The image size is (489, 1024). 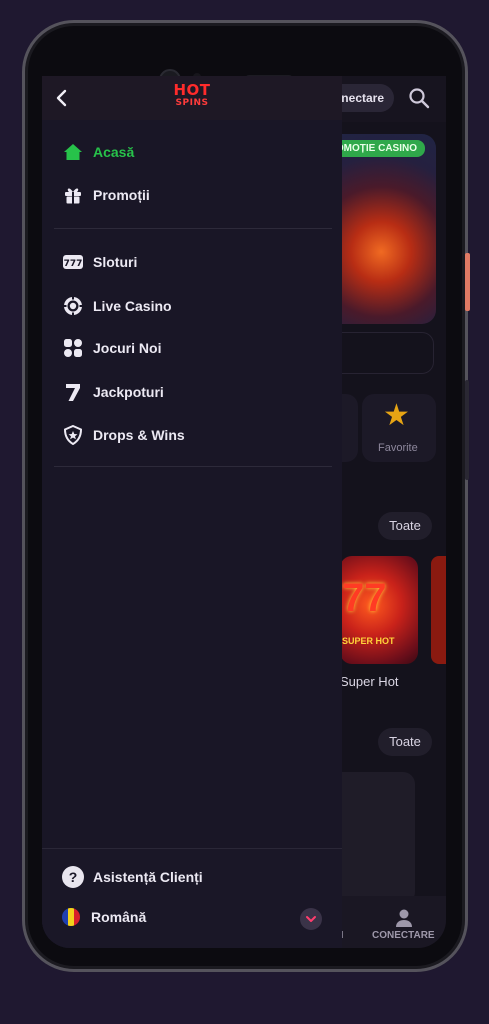 I want to click on logo-text-hot: HOT, so click(x=192, y=90).